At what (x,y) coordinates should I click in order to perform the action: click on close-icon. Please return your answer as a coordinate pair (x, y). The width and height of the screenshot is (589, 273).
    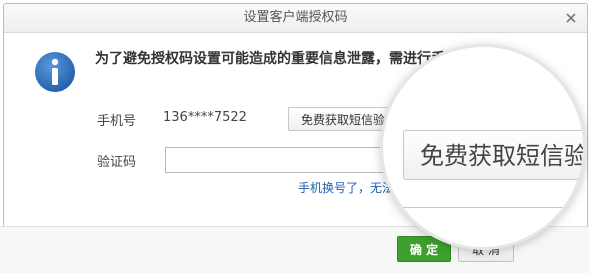
    Looking at the image, I should click on (571, 18).